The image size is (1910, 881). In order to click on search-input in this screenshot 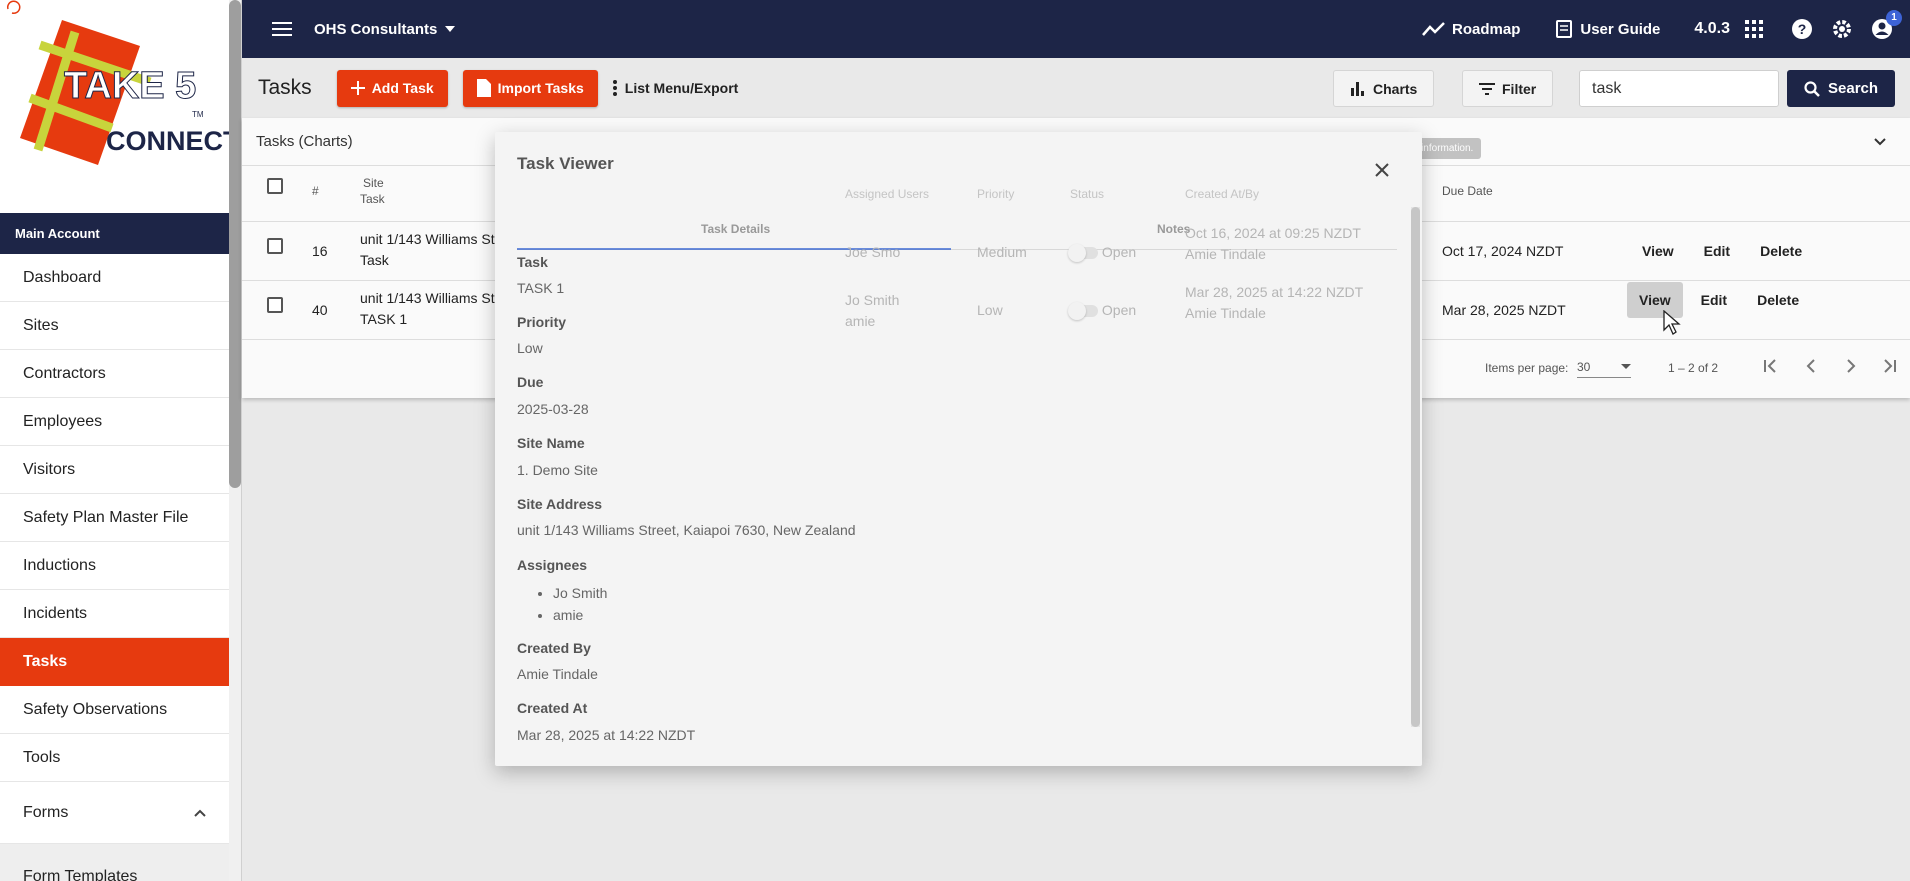, I will do `click(1679, 88)`.